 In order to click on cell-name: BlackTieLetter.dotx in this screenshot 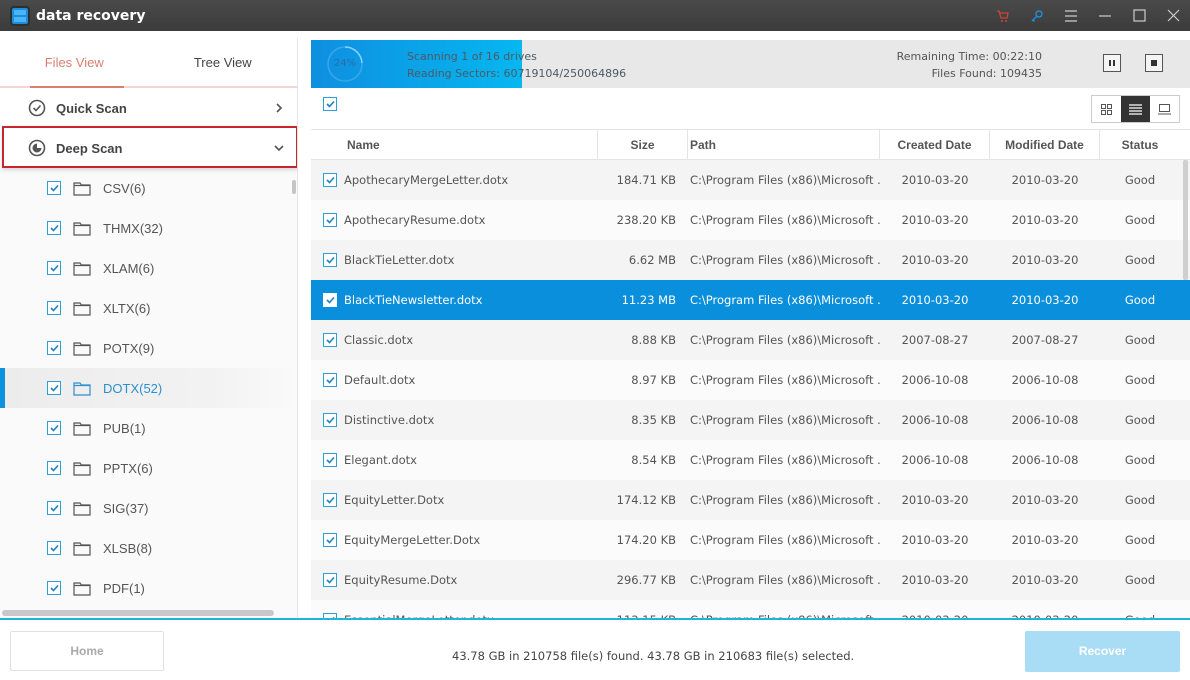, I will do `click(454, 260)`.